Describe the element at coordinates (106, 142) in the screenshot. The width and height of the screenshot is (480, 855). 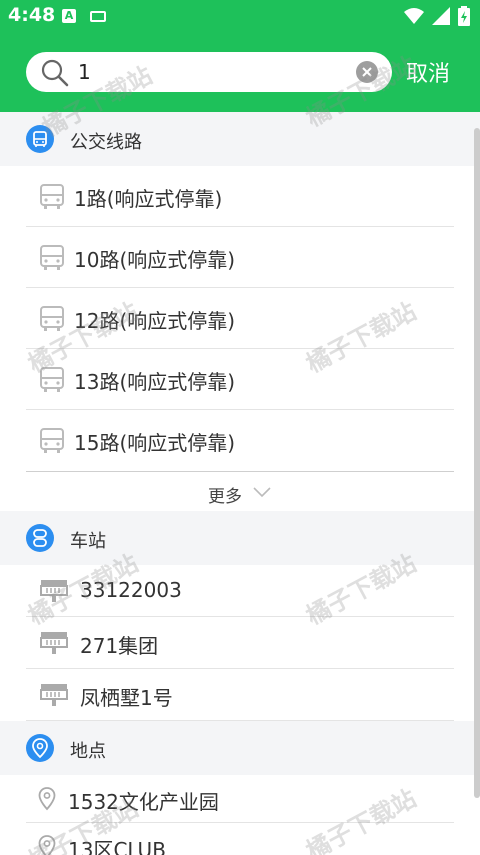
I see `section-title: 公交线路` at that location.